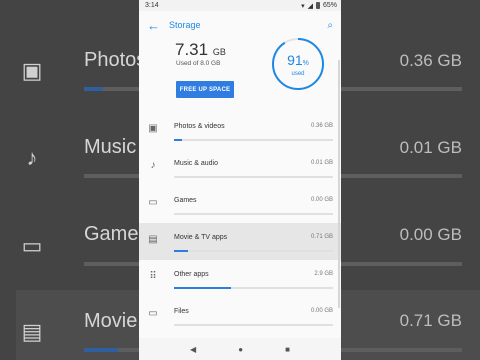  Describe the element at coordinates (240, 241) in the screenshot. I see `list-item-movie-tv-apps: ▤ Movie & TV apps 0.71 GB` at that location.